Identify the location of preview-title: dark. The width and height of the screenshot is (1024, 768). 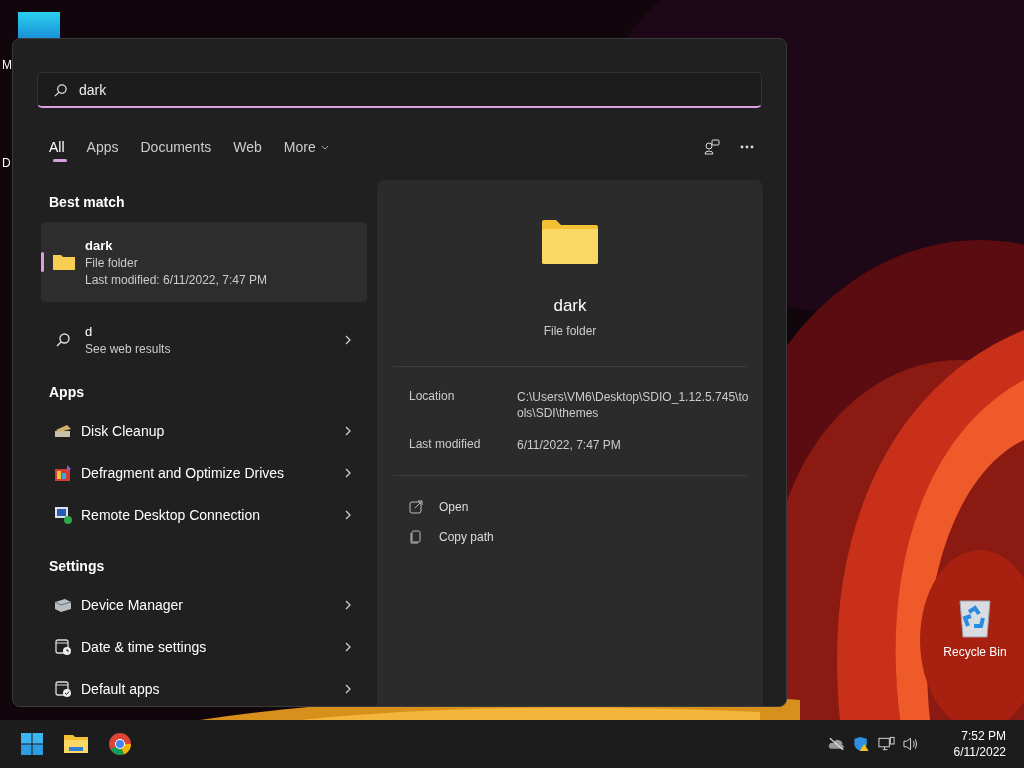
(570, 306).